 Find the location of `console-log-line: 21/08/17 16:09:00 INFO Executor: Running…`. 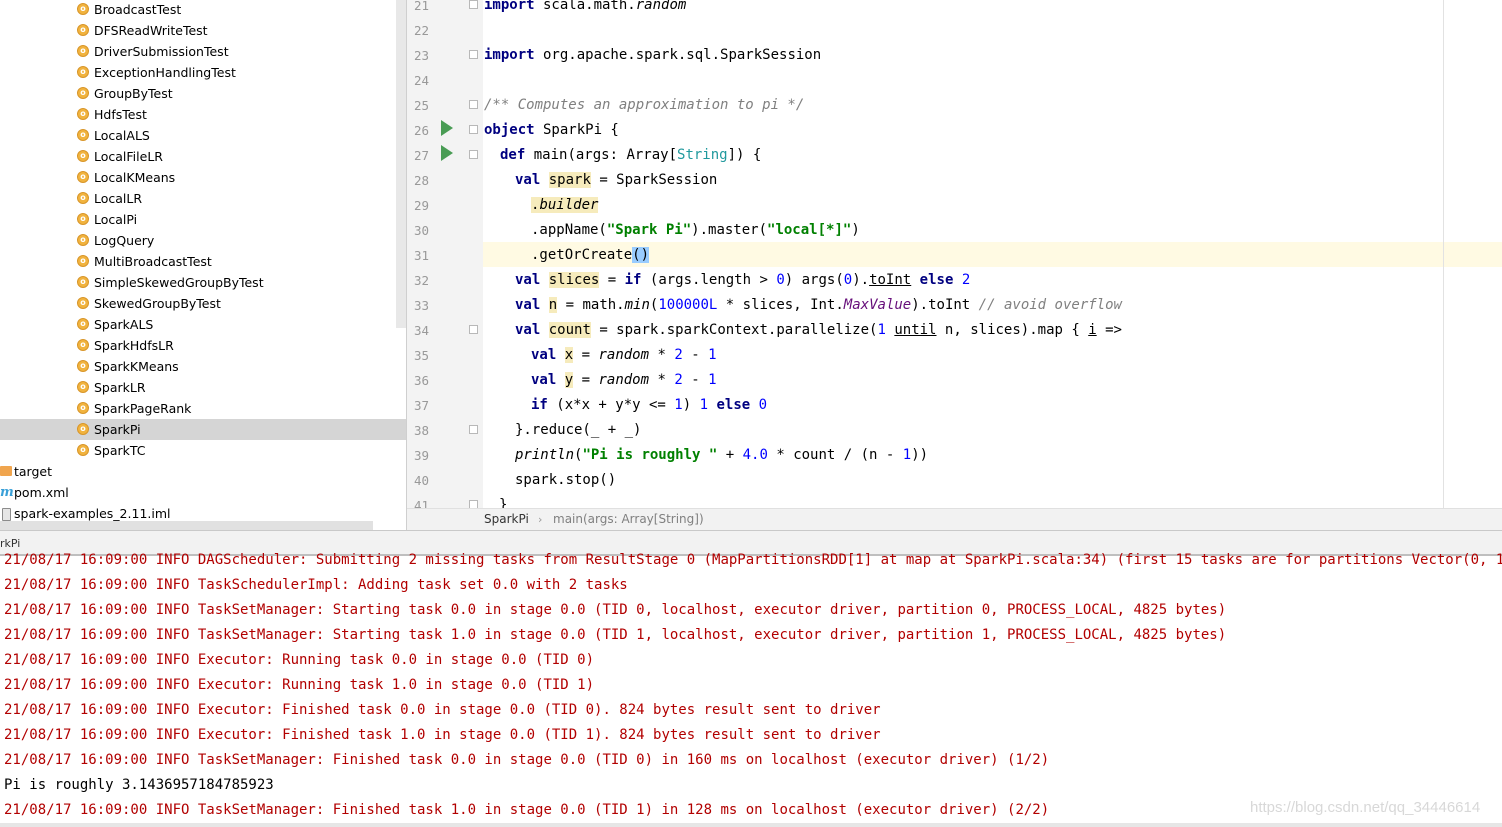

console-log-line: 21/08/17 16:09:00 INFO Executor: Running… is located at coordinates (299, 660).